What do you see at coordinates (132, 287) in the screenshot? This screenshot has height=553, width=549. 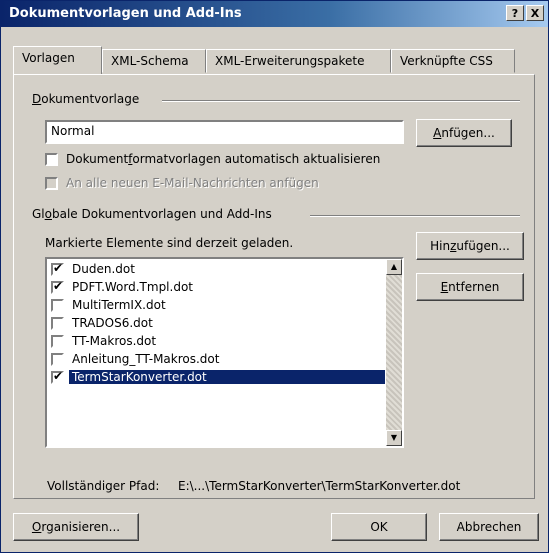 I see `item-label: PDFT.Word.Tmpl.dot` at bounding box center [132, 287].